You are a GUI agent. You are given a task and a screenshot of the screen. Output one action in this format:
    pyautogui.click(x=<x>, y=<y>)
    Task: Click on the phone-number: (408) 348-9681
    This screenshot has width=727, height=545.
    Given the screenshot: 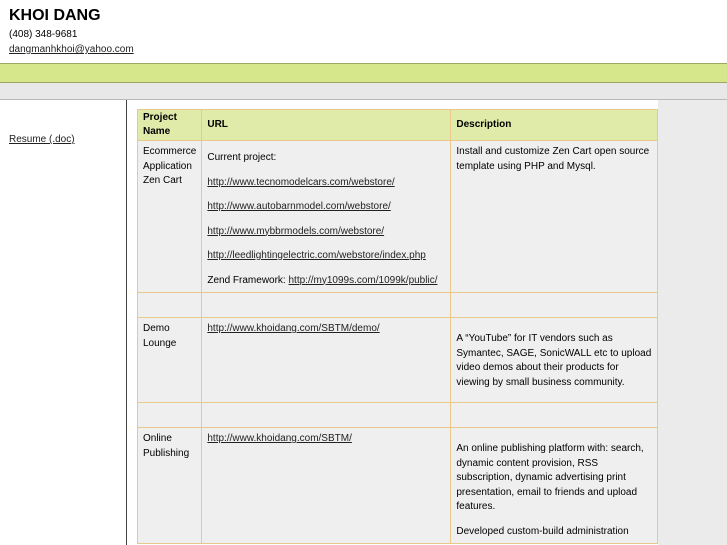 What is the action you would take?
    pyautogui.click(x=43, y=34)
    